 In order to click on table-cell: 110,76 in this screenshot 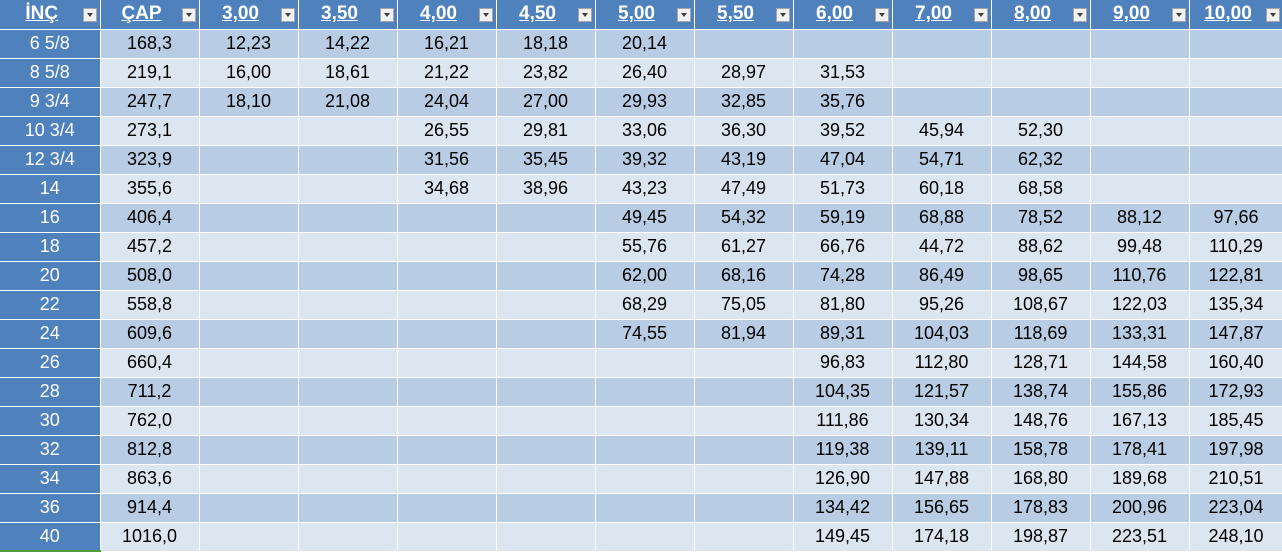, I will do `click(1140, 276)`.